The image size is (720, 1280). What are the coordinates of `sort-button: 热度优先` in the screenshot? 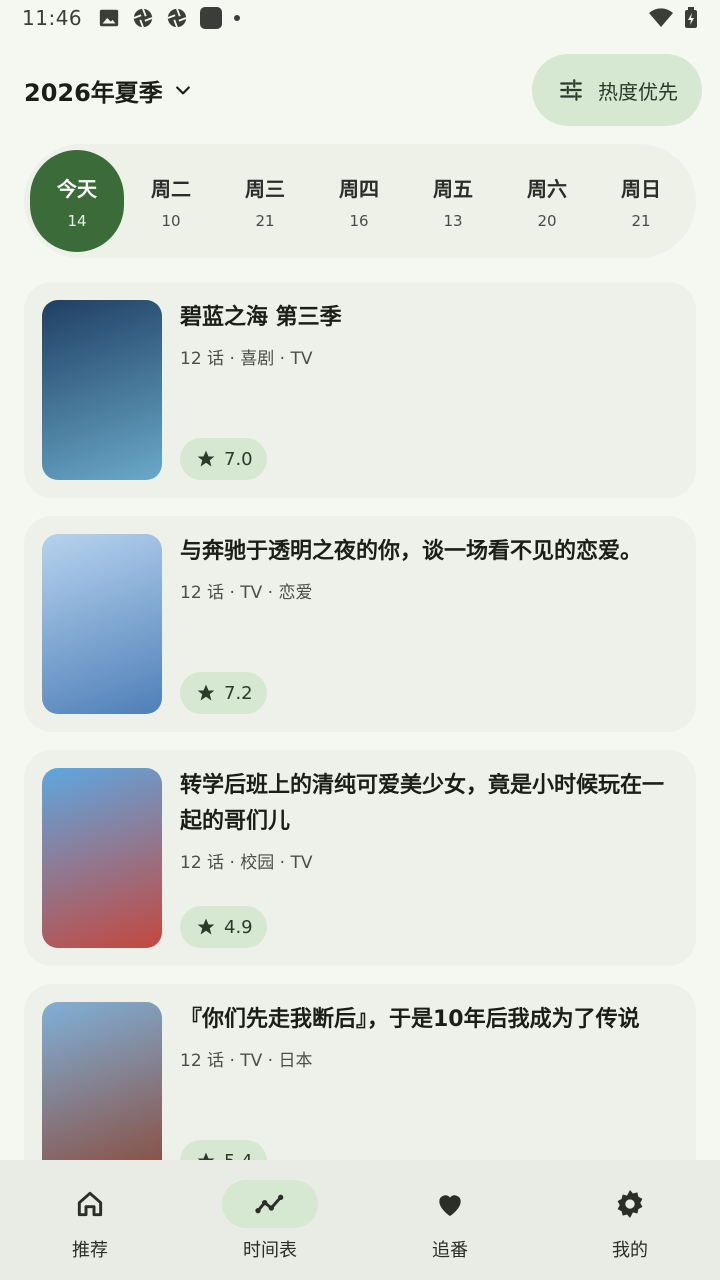 It's located at (617, 90).